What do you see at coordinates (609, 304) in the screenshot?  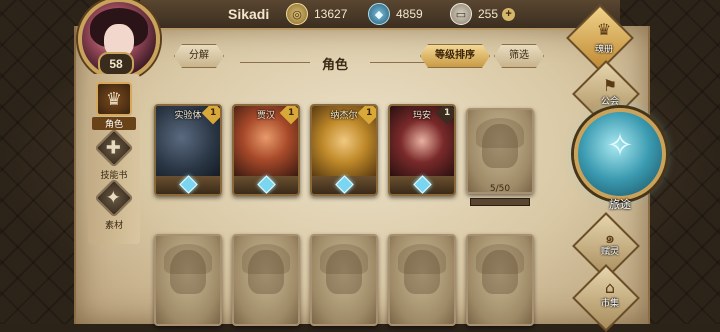 I see `market-label: 市集` at bounding box center [609, 304].